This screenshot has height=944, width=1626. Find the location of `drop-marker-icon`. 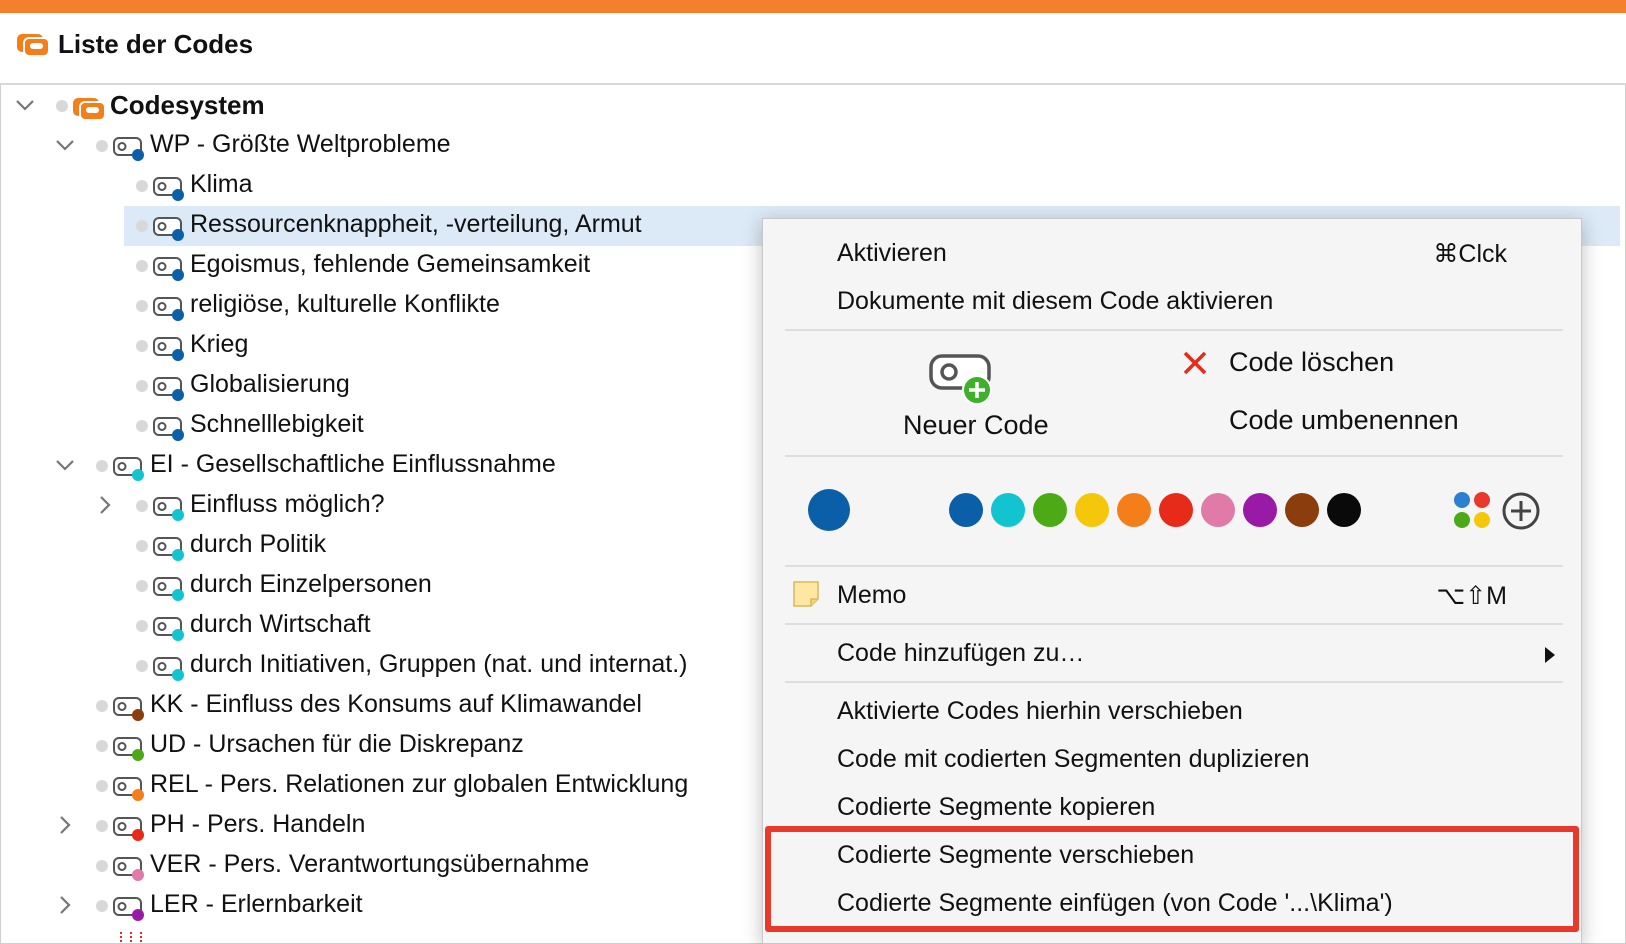

drop-marker-icon is located at coordinates (131, 937).